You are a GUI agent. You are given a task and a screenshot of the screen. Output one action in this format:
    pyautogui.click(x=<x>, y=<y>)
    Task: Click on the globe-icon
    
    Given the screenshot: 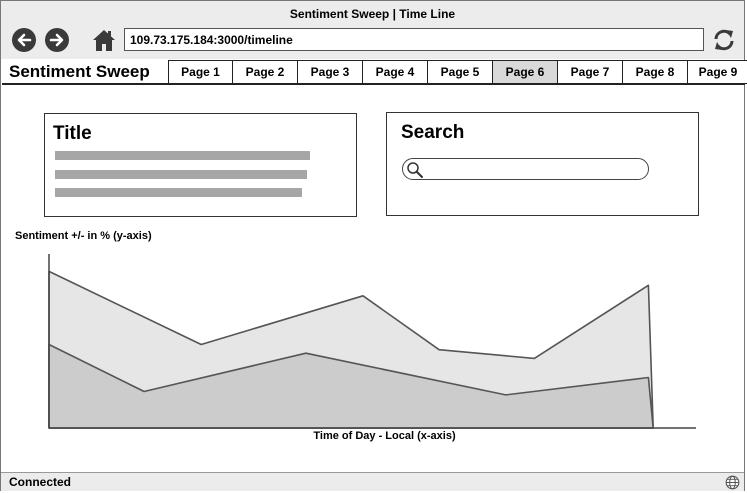 What is the action you would take?
    pyautogui.click(x=732, y=482)
    